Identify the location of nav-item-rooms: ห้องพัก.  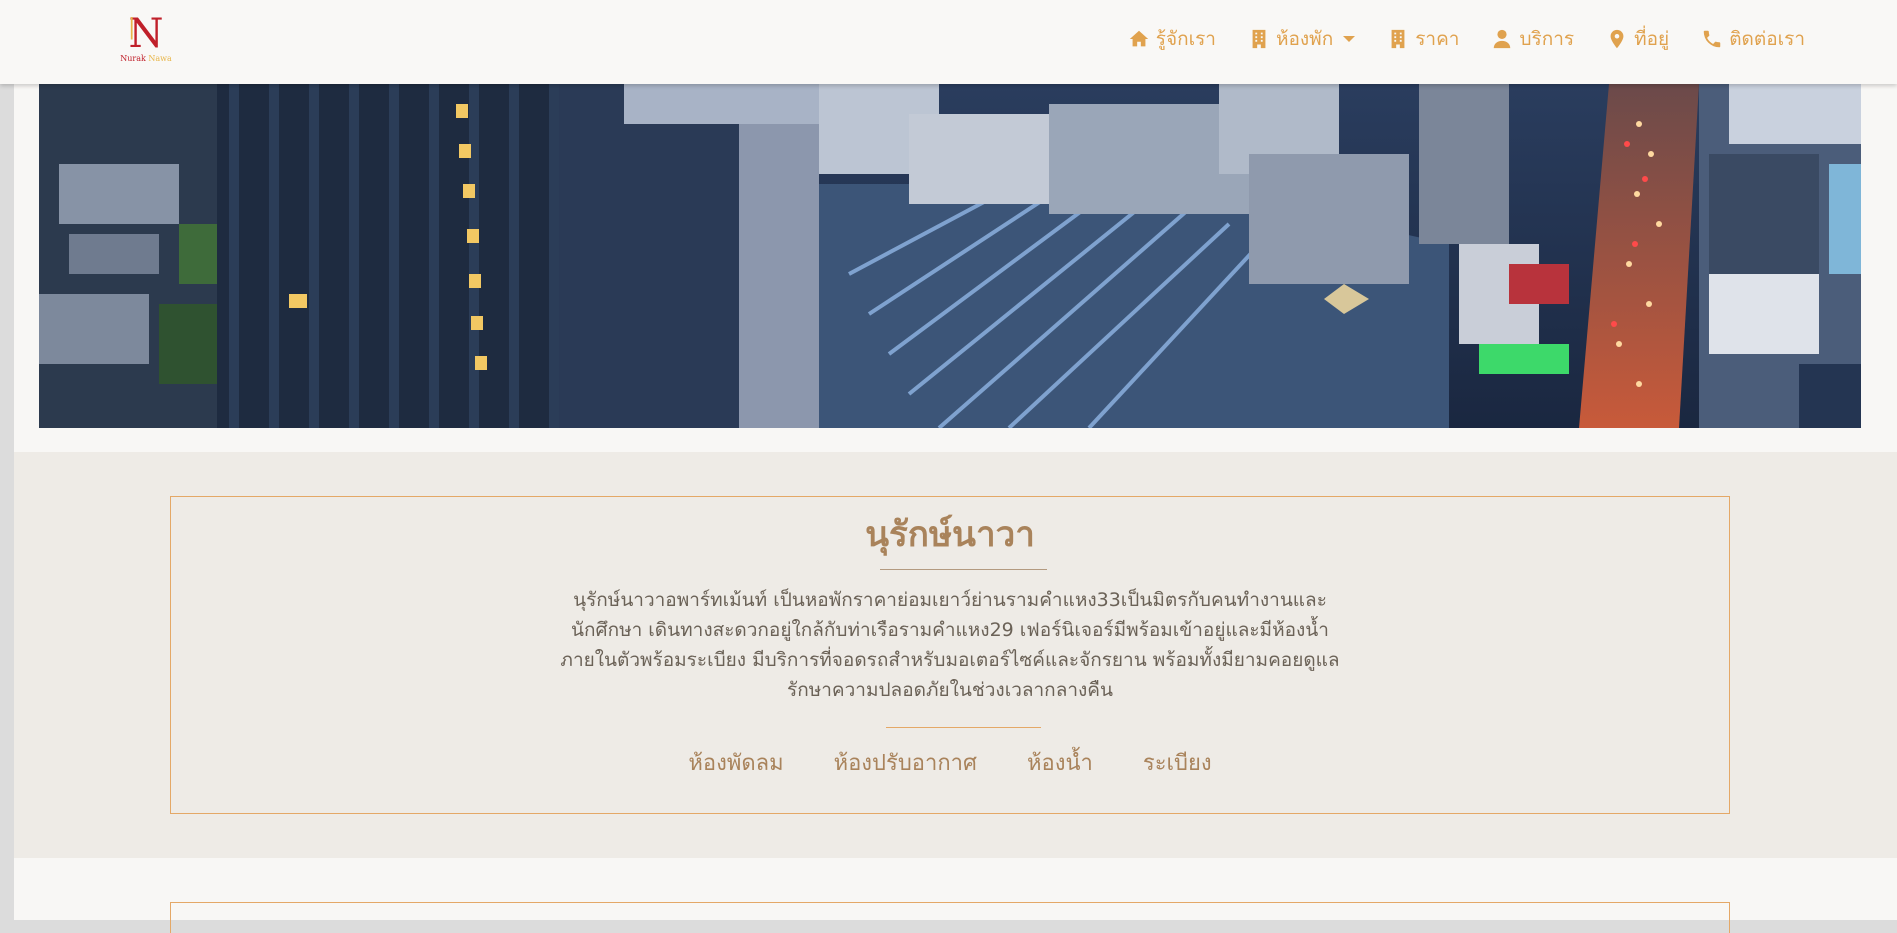
(1302, 39).